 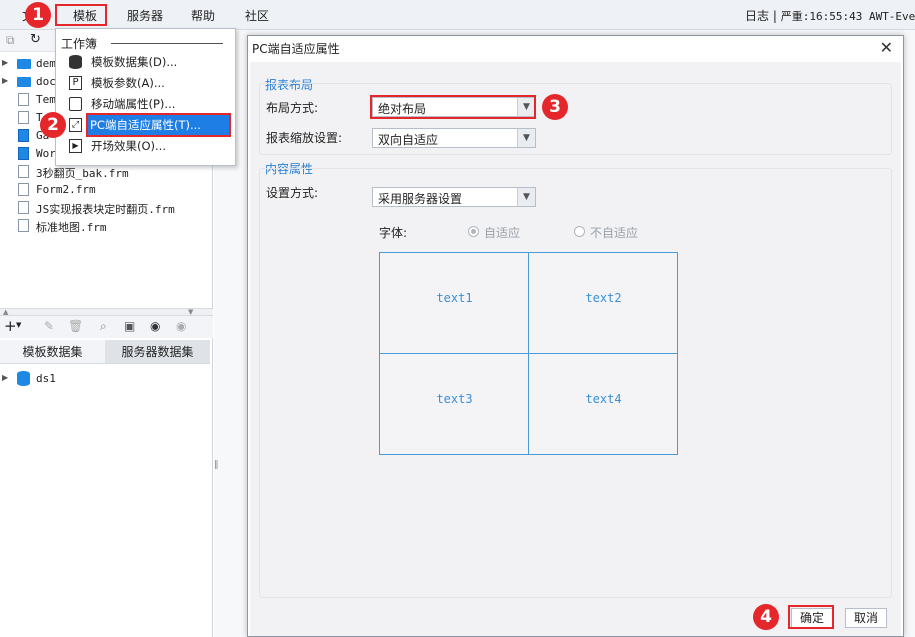 What do you see at coordinates (10, 326) in the screenshot?
I see `add-icon: +` at bounding box center [10, 326].